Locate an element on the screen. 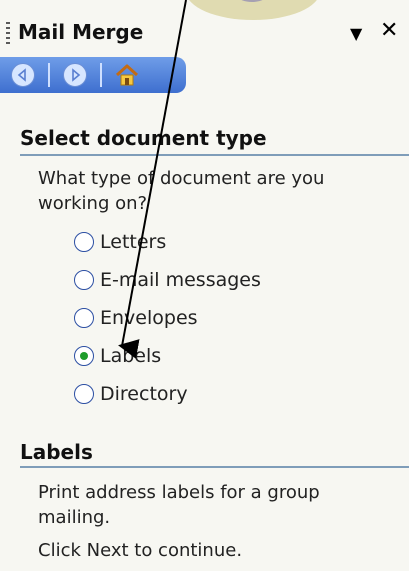 The image size is (409, 571). forward-button is located at coordinates (75, 75).